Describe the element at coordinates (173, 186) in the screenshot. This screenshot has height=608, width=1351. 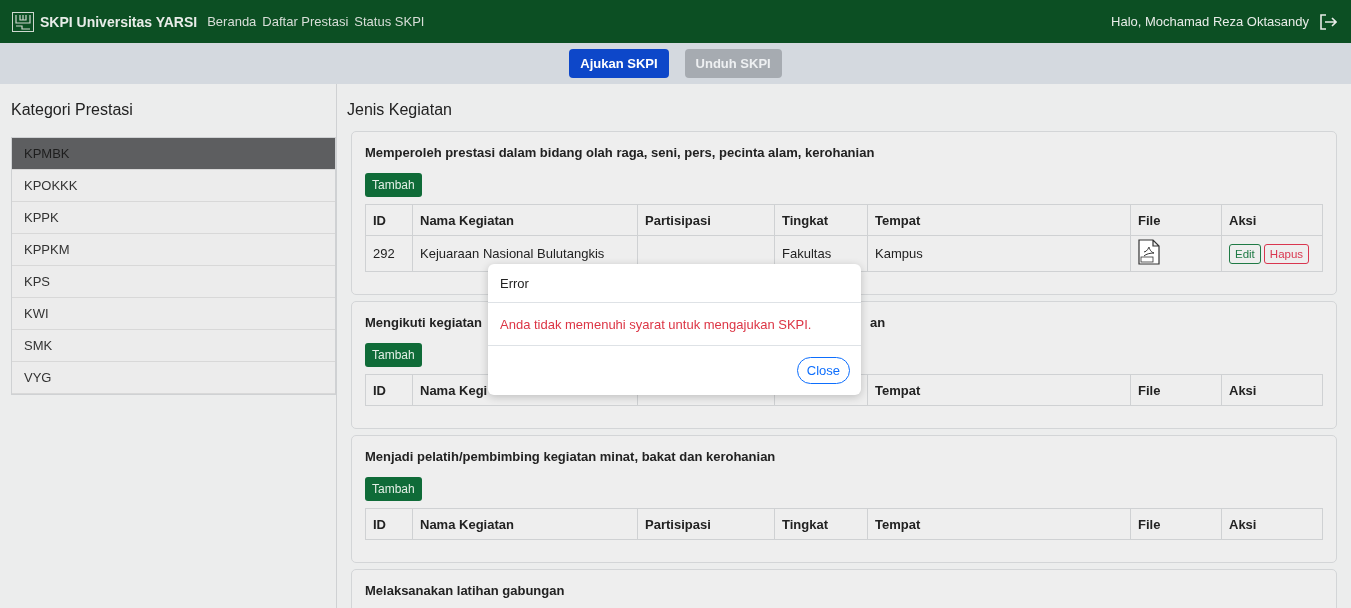
I see `sidebar-item: KPOKKK` at that location.